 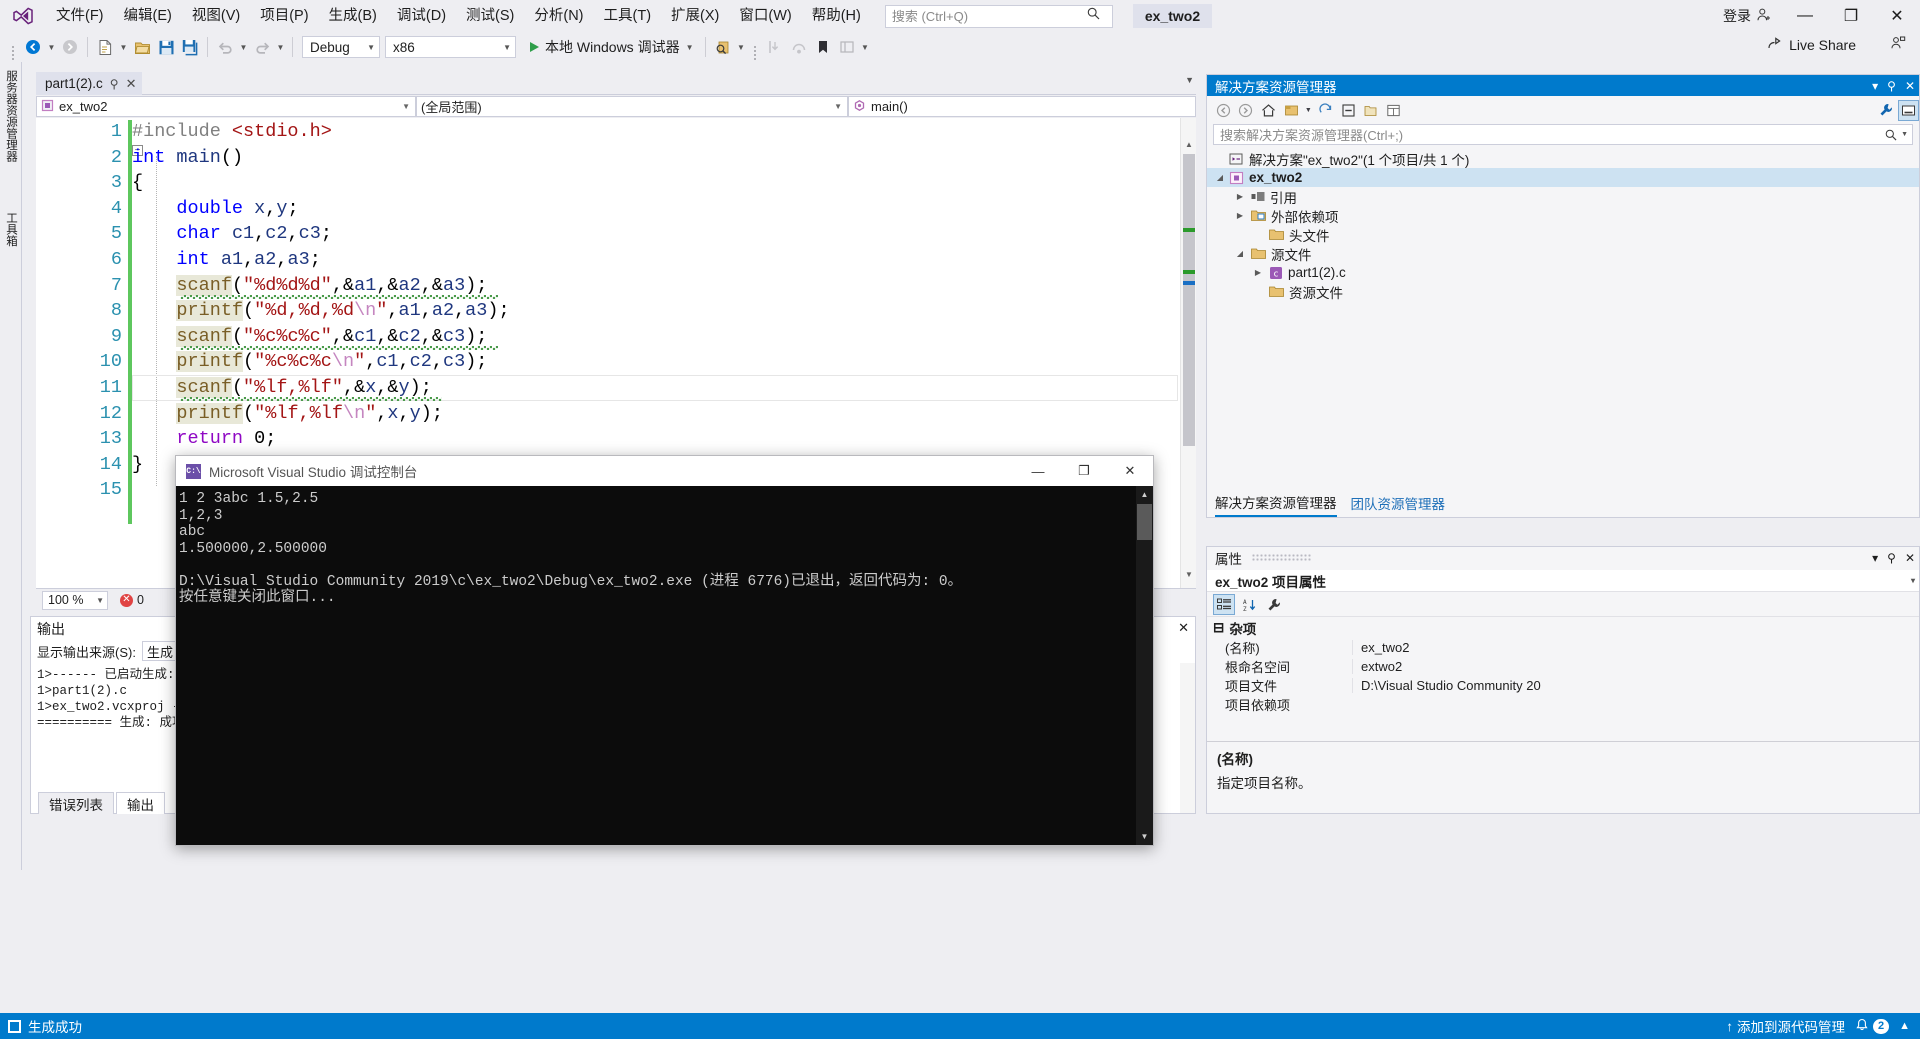 What do you see at coordinates (243, 47) in the screenshot?
I see `undo-dropdown: ▼` at bounding box center [243, 47].